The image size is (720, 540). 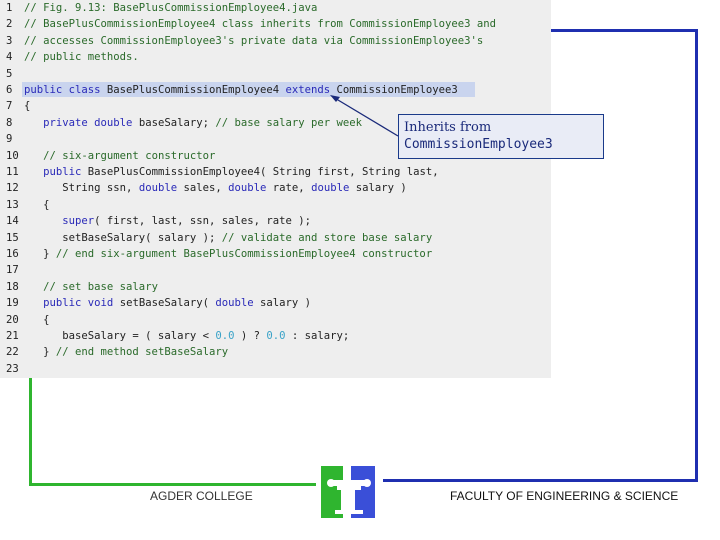 I want to click on callout-box: Inherits from CommissionEmployee3, so click(x=501, y=136).